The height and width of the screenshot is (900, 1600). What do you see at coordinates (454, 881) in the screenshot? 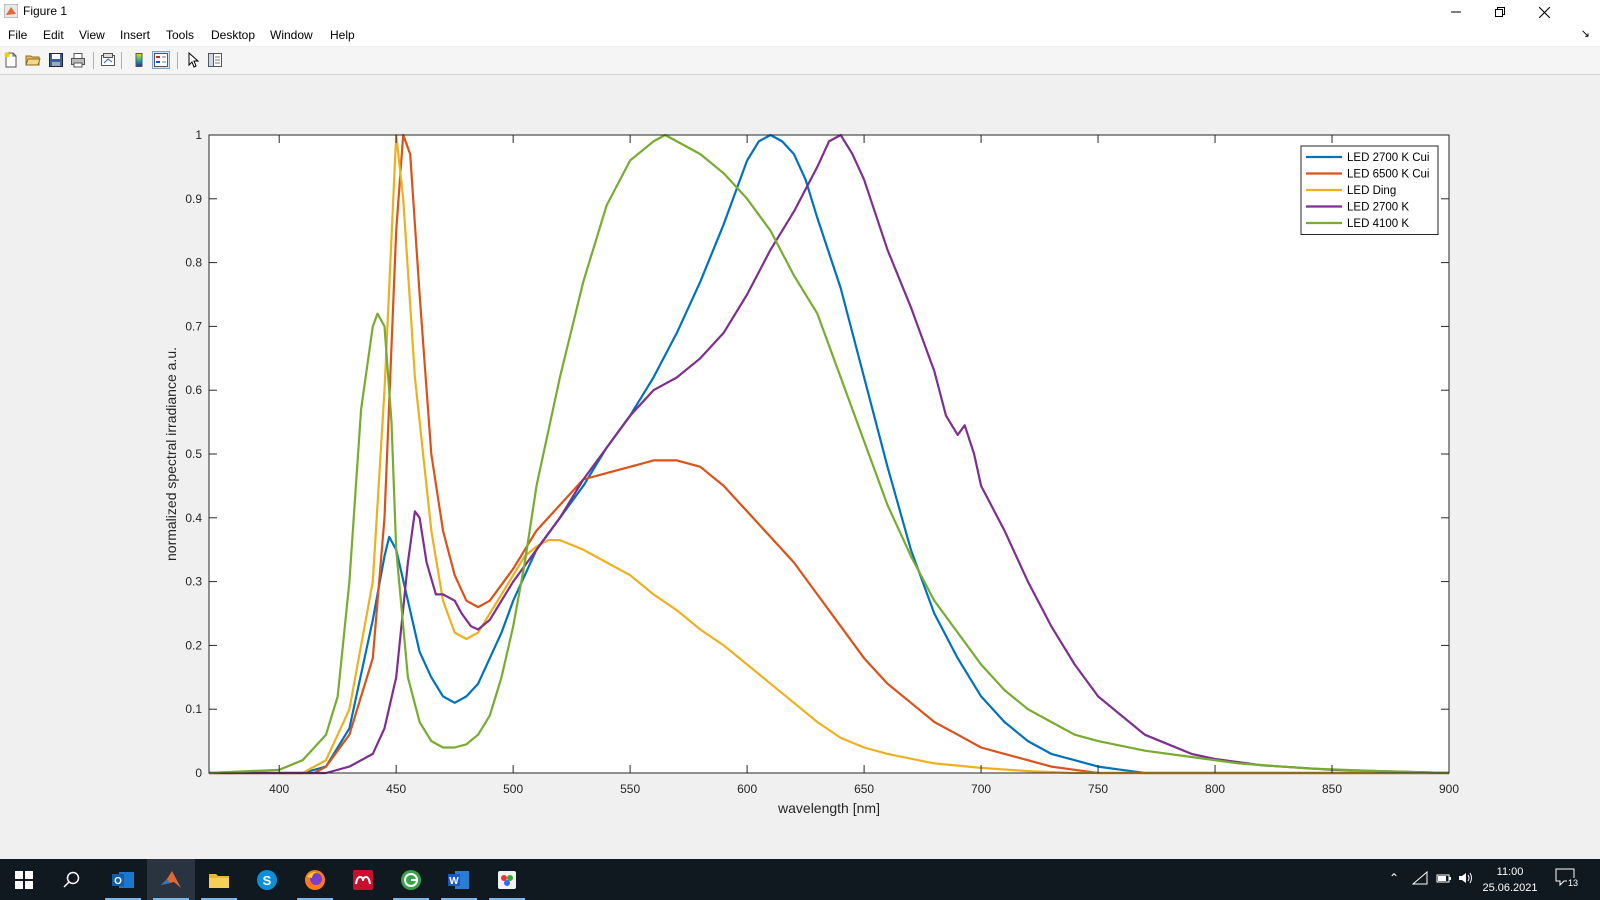
I see `svg-text: W` at bounding box center [454, 881].